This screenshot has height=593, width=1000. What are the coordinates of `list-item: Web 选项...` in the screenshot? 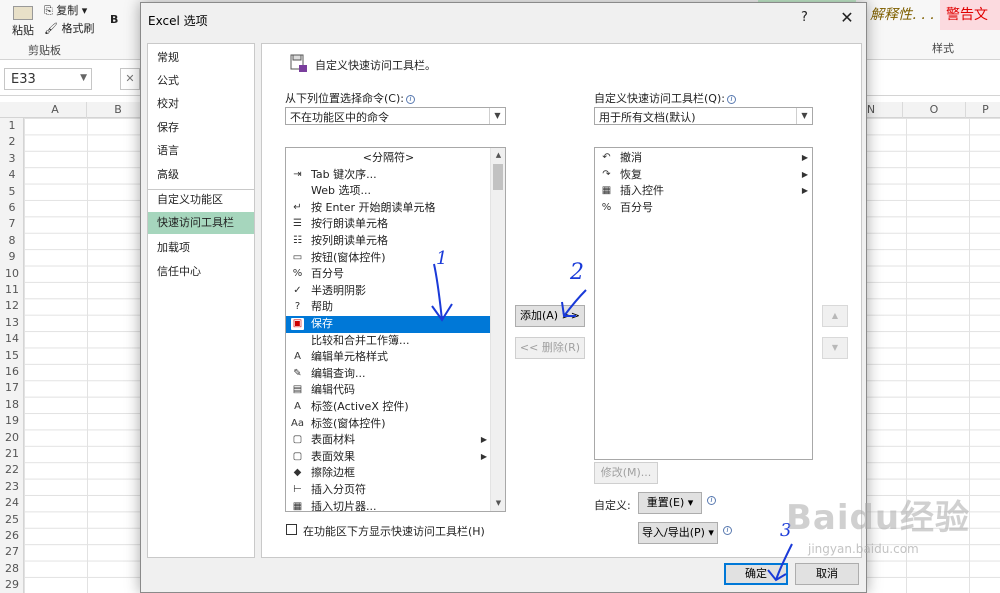 It's located at (388, 191).